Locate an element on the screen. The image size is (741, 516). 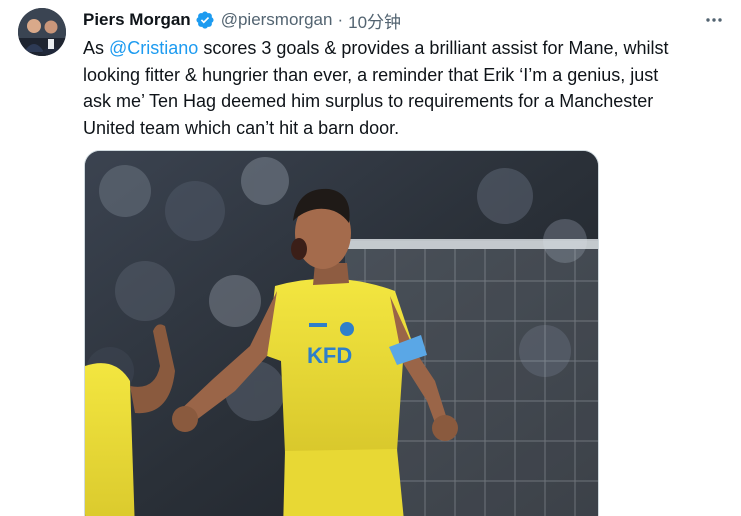
avatar-photo-icon is located at coordinates (42, 32).